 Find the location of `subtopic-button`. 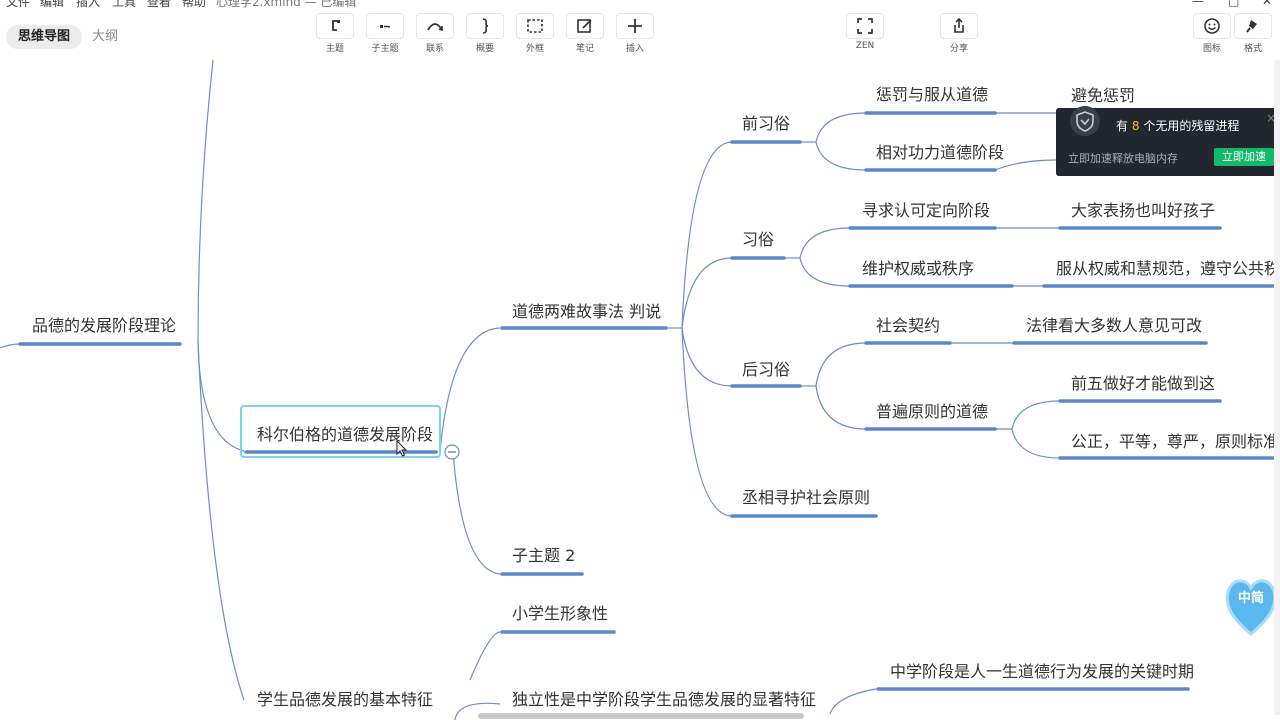

subtopic-button is located at coordinates (385, 26).